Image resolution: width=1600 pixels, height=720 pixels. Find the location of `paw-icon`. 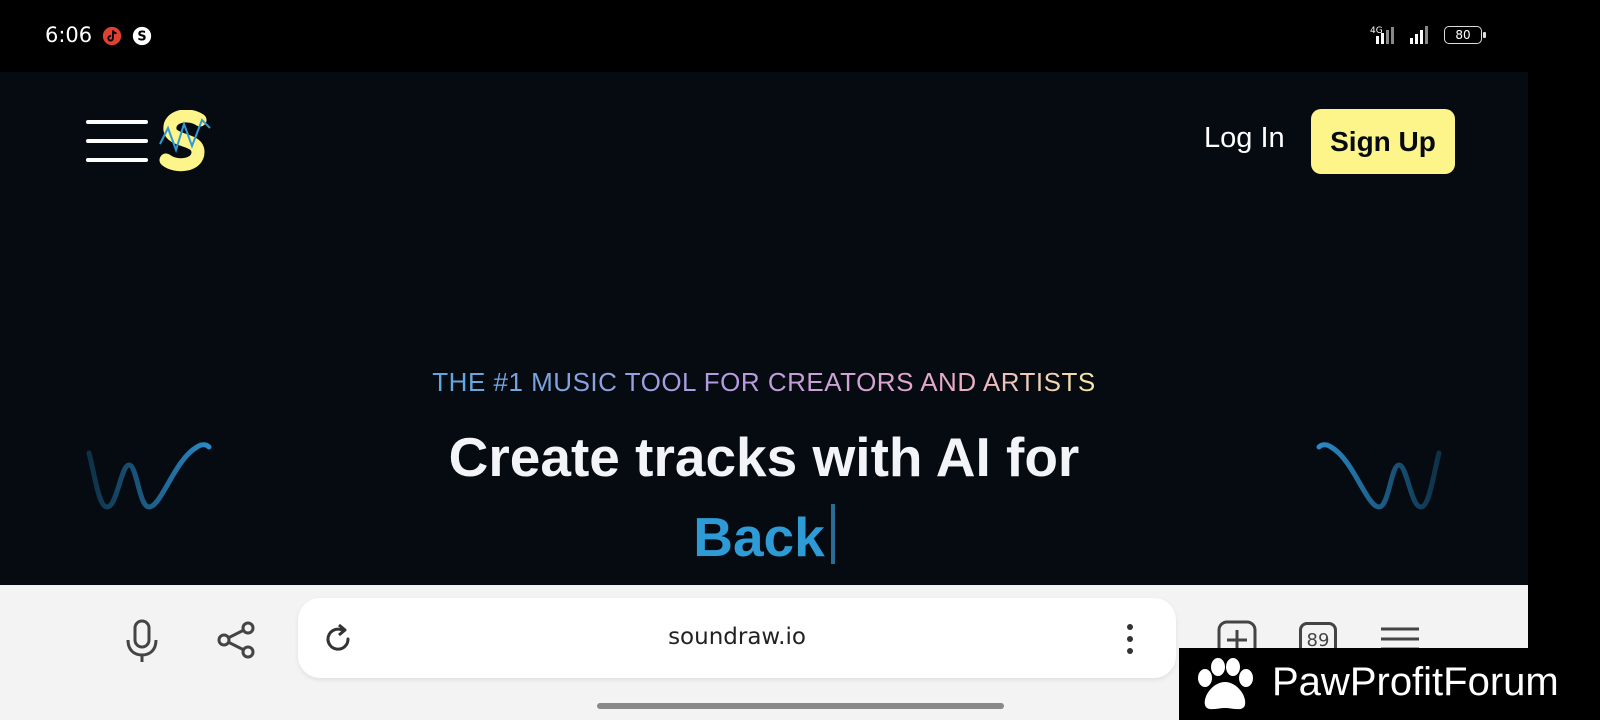

paw-icon is located at coordinates (1225, 684).